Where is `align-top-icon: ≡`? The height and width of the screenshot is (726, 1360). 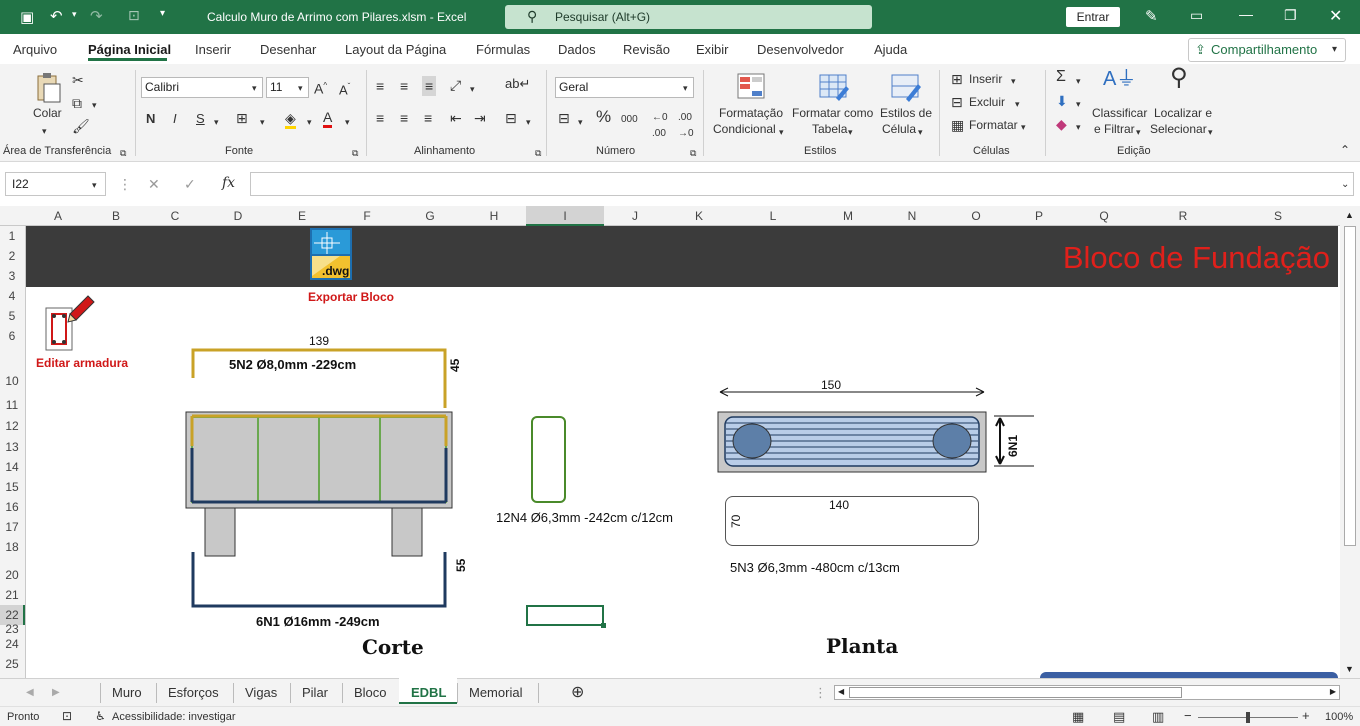 align-top-icon: ≡ is located at coordinates (380, 86).